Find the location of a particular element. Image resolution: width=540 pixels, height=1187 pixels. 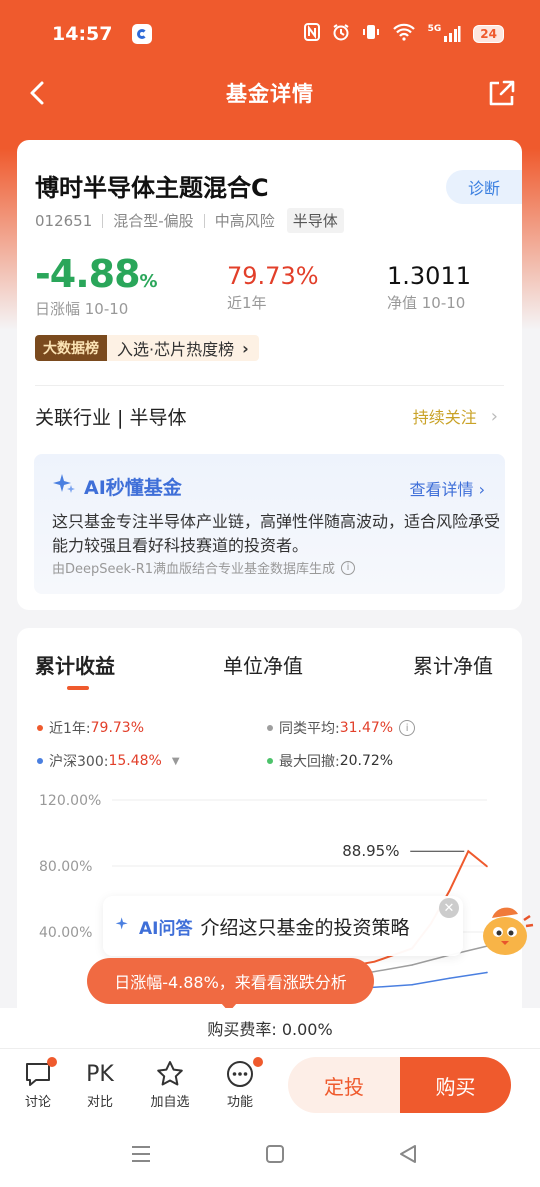

diagnose-button: 诊断 is located at coordinates (484, 187).